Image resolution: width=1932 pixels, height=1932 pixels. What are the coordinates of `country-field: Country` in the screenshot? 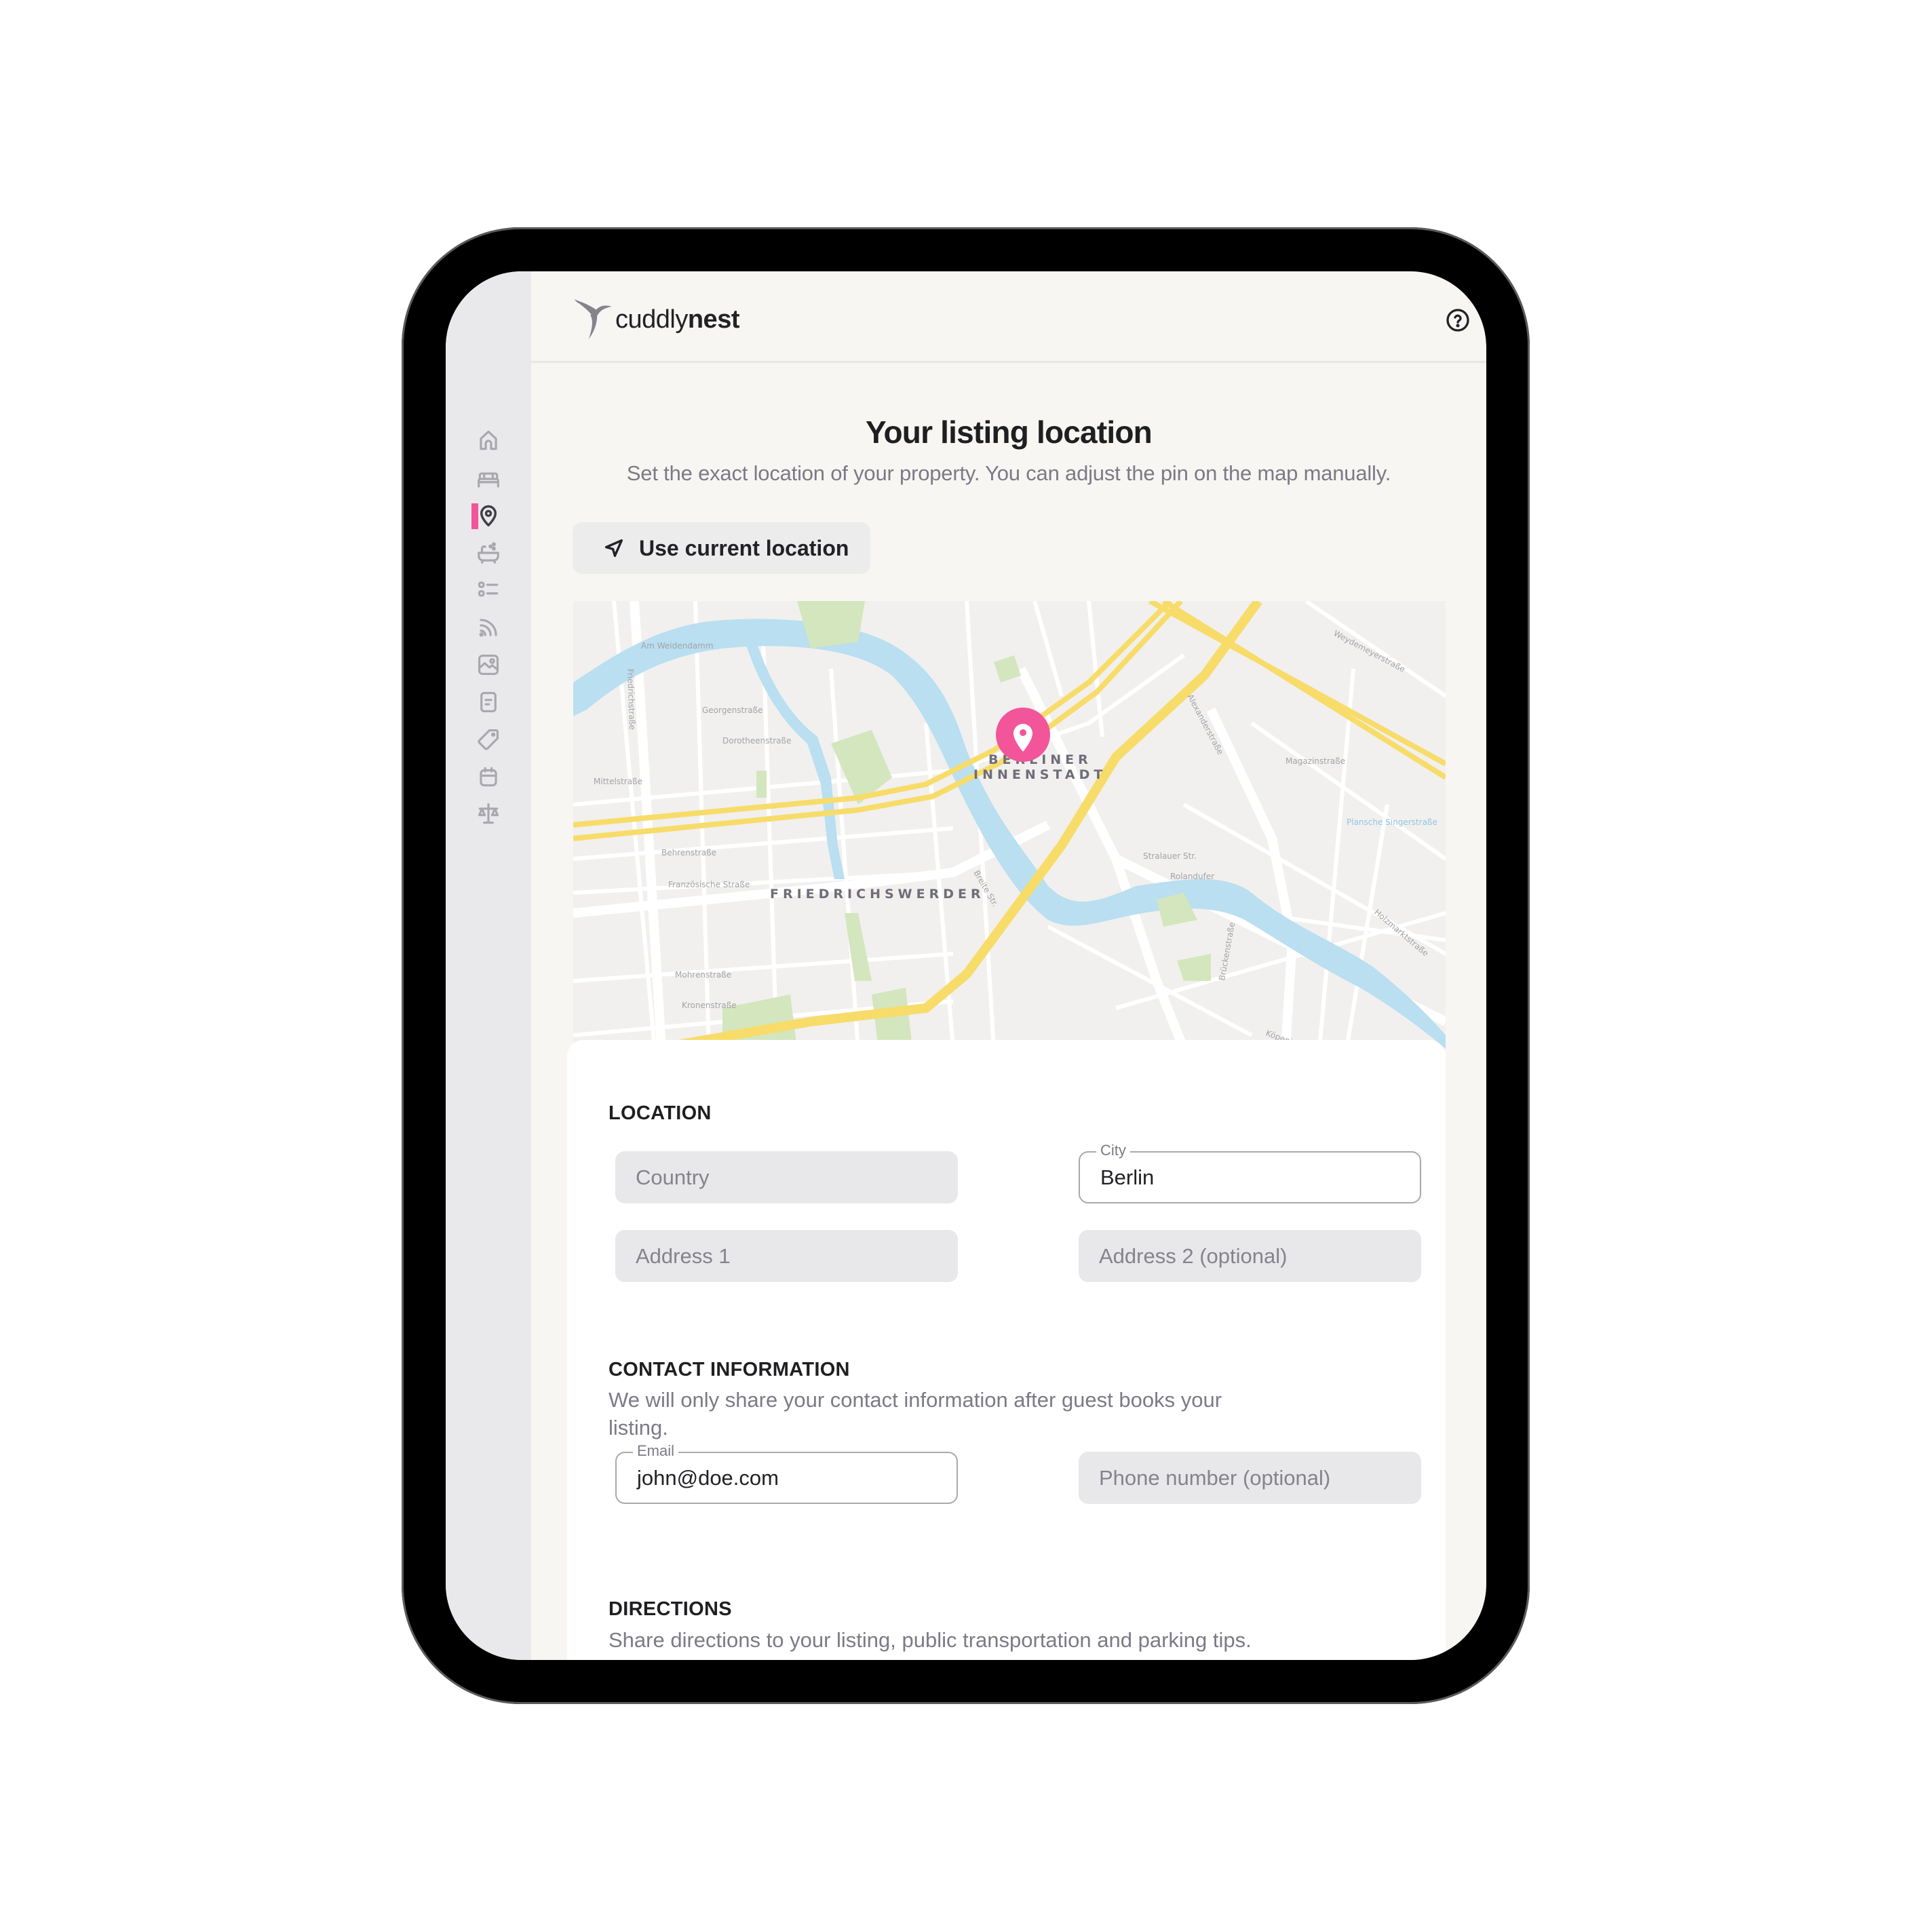 It's located at (786, 1177).